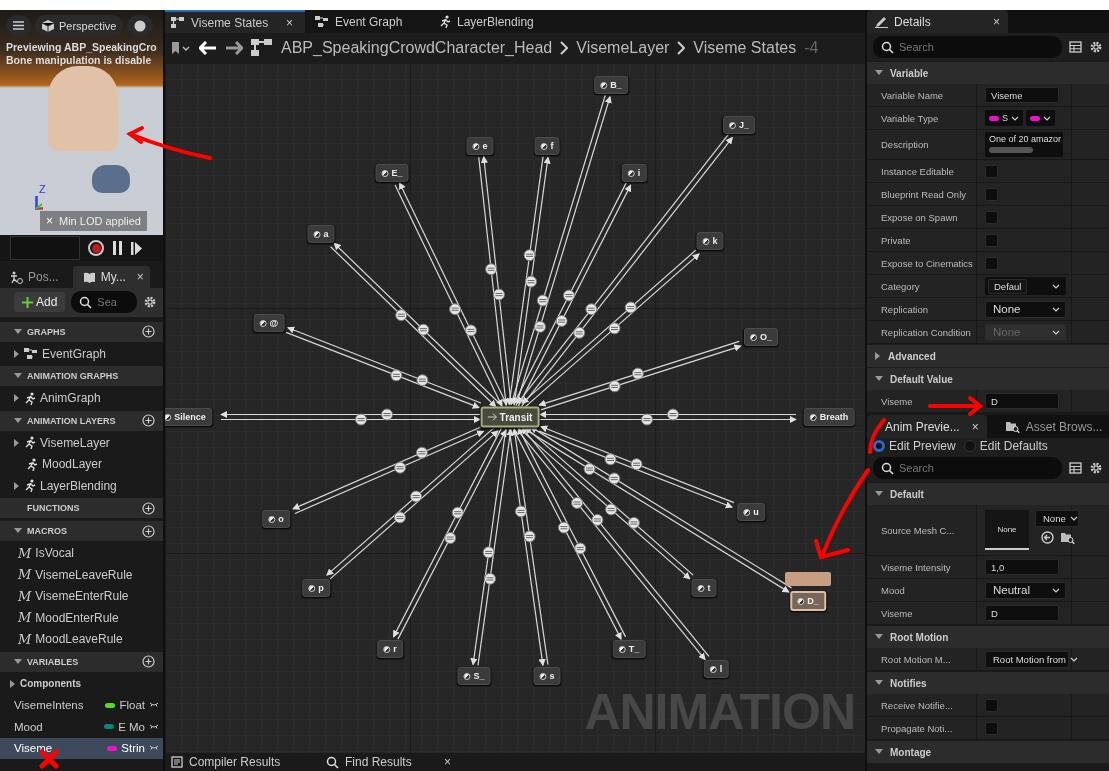 This screenshot has width=1109, height=771. Describe the element at coordinates (233, 762) in the screenshot. I see `bottom-tab: Compiler Results` at that location.